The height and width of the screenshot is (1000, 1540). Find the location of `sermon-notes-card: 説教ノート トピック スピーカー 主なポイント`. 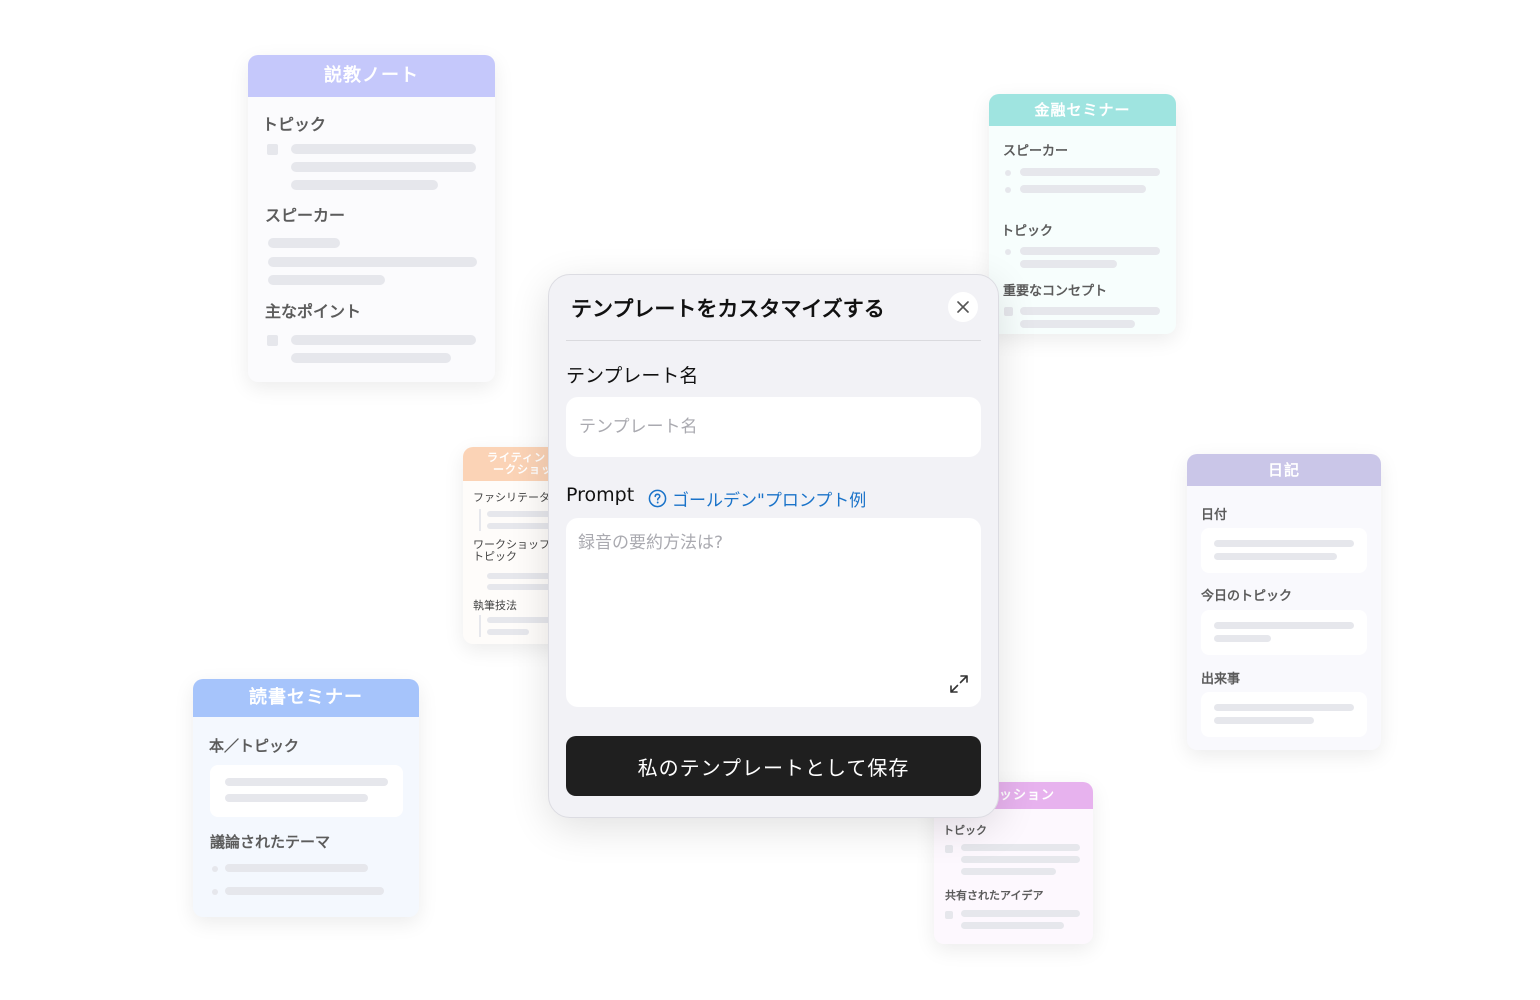

sermon-notes-card: 説教ノート トピック スピーカー 主なポイント is located at coordinates (371, 218).